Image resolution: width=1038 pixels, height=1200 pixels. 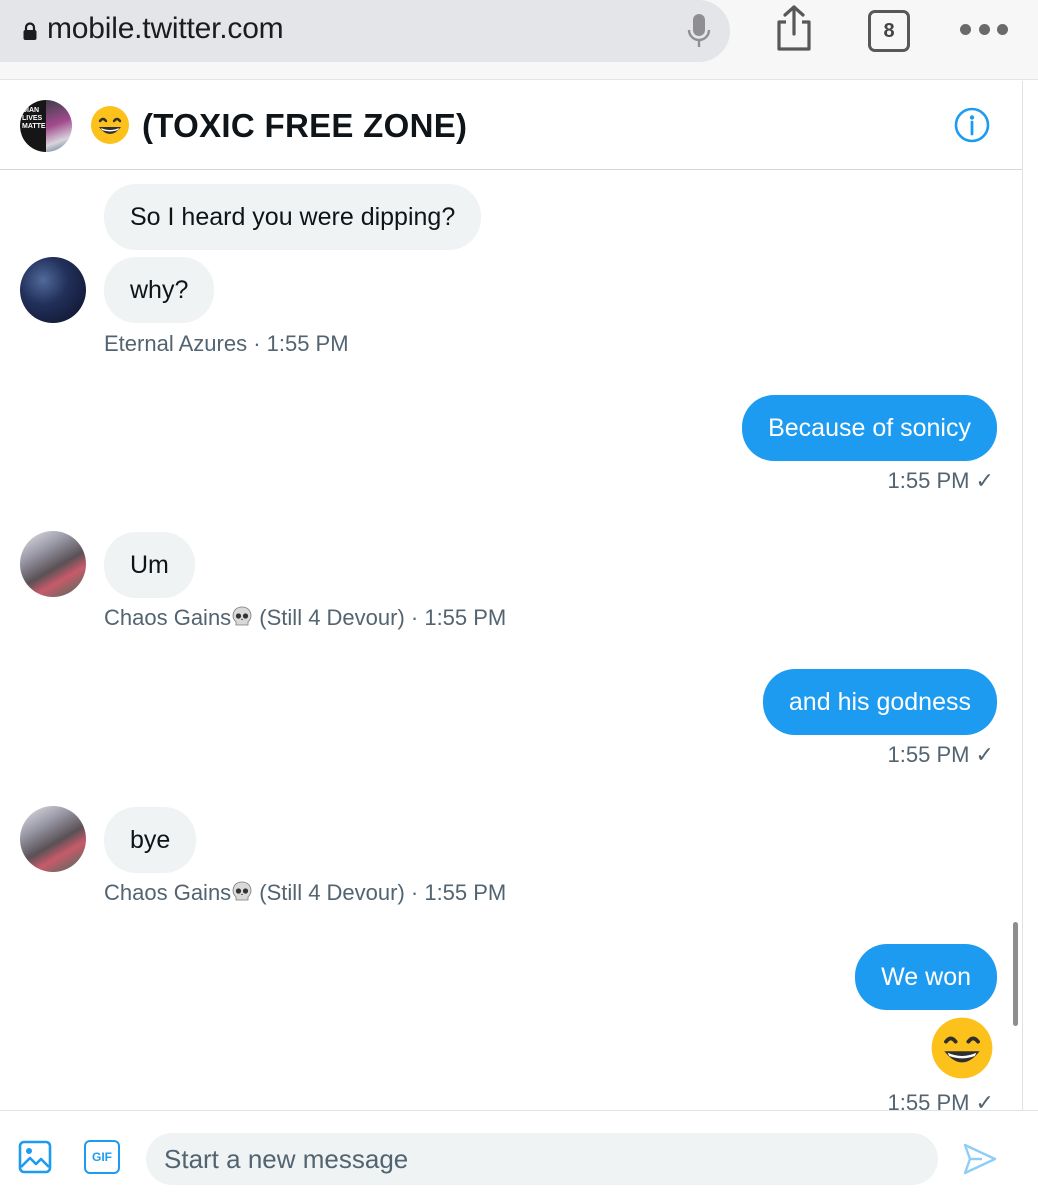 I want to click on message-bubble-received: Um, so click(x=149, y=565).